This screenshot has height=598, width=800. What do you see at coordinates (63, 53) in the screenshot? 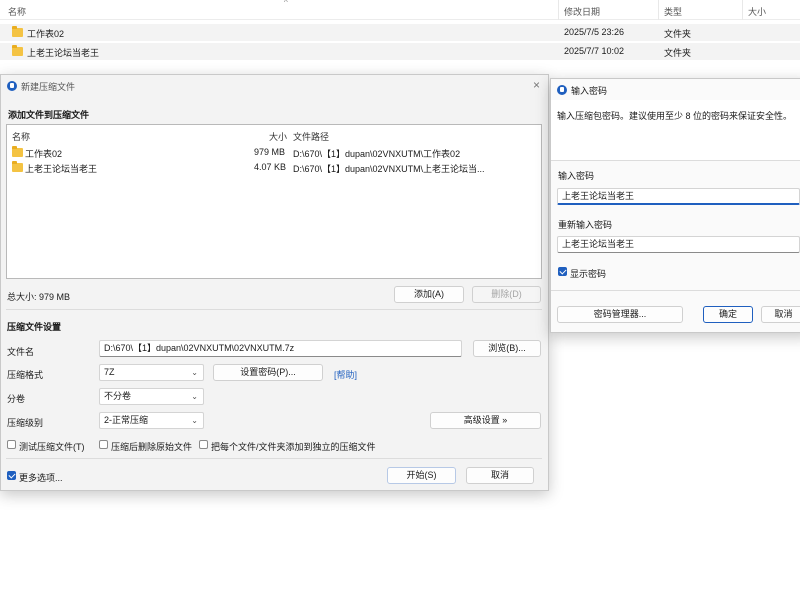
I see `row-name: 上老王论坛当老王` at bounding box center [63, 53].